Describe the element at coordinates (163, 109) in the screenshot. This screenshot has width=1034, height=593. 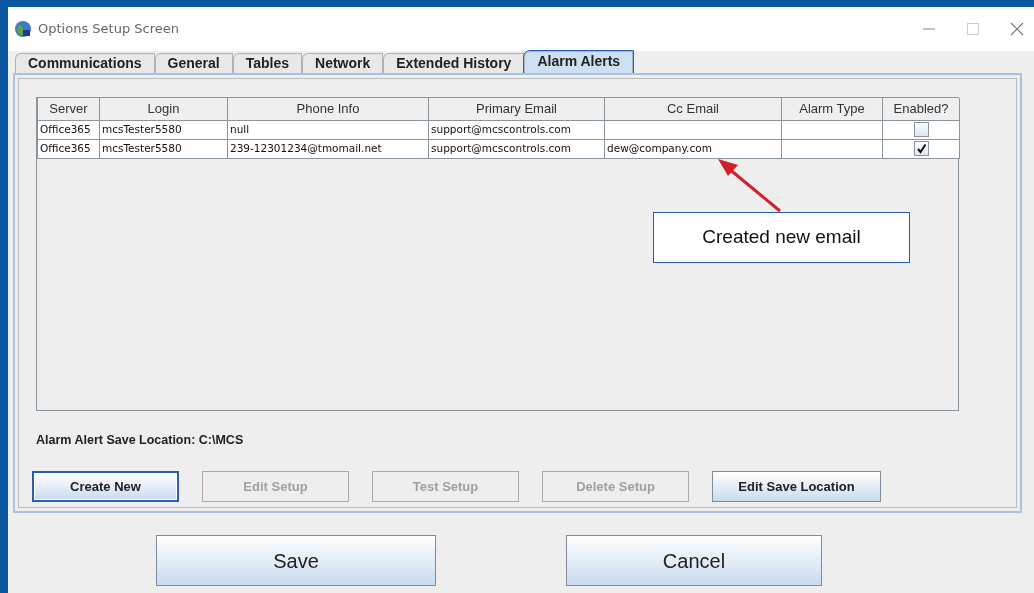
I see `column-header: Login` at that location.